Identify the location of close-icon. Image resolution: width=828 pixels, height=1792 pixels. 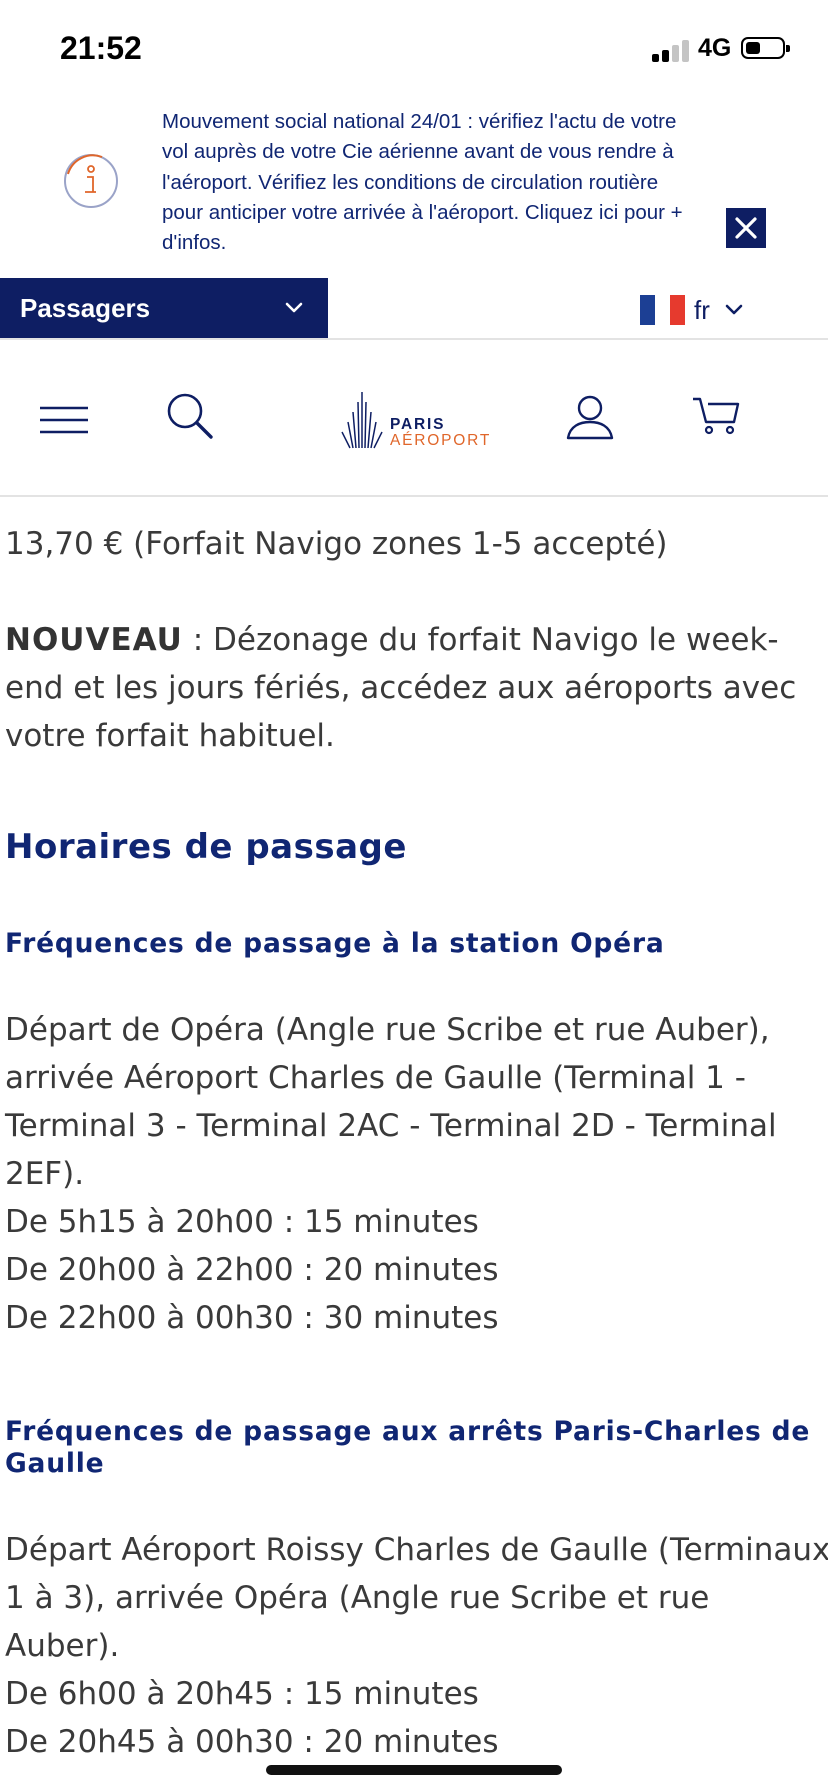
(746, 228).